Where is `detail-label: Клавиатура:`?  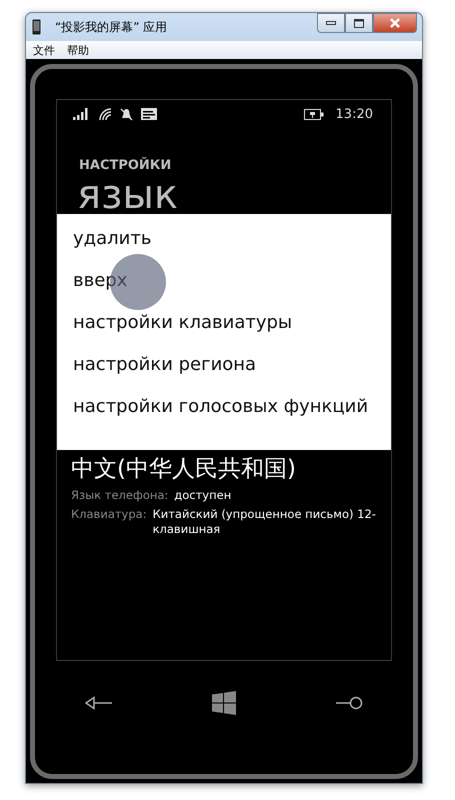 detail-label: Клавиатура: is located at coordinates (109, 514).